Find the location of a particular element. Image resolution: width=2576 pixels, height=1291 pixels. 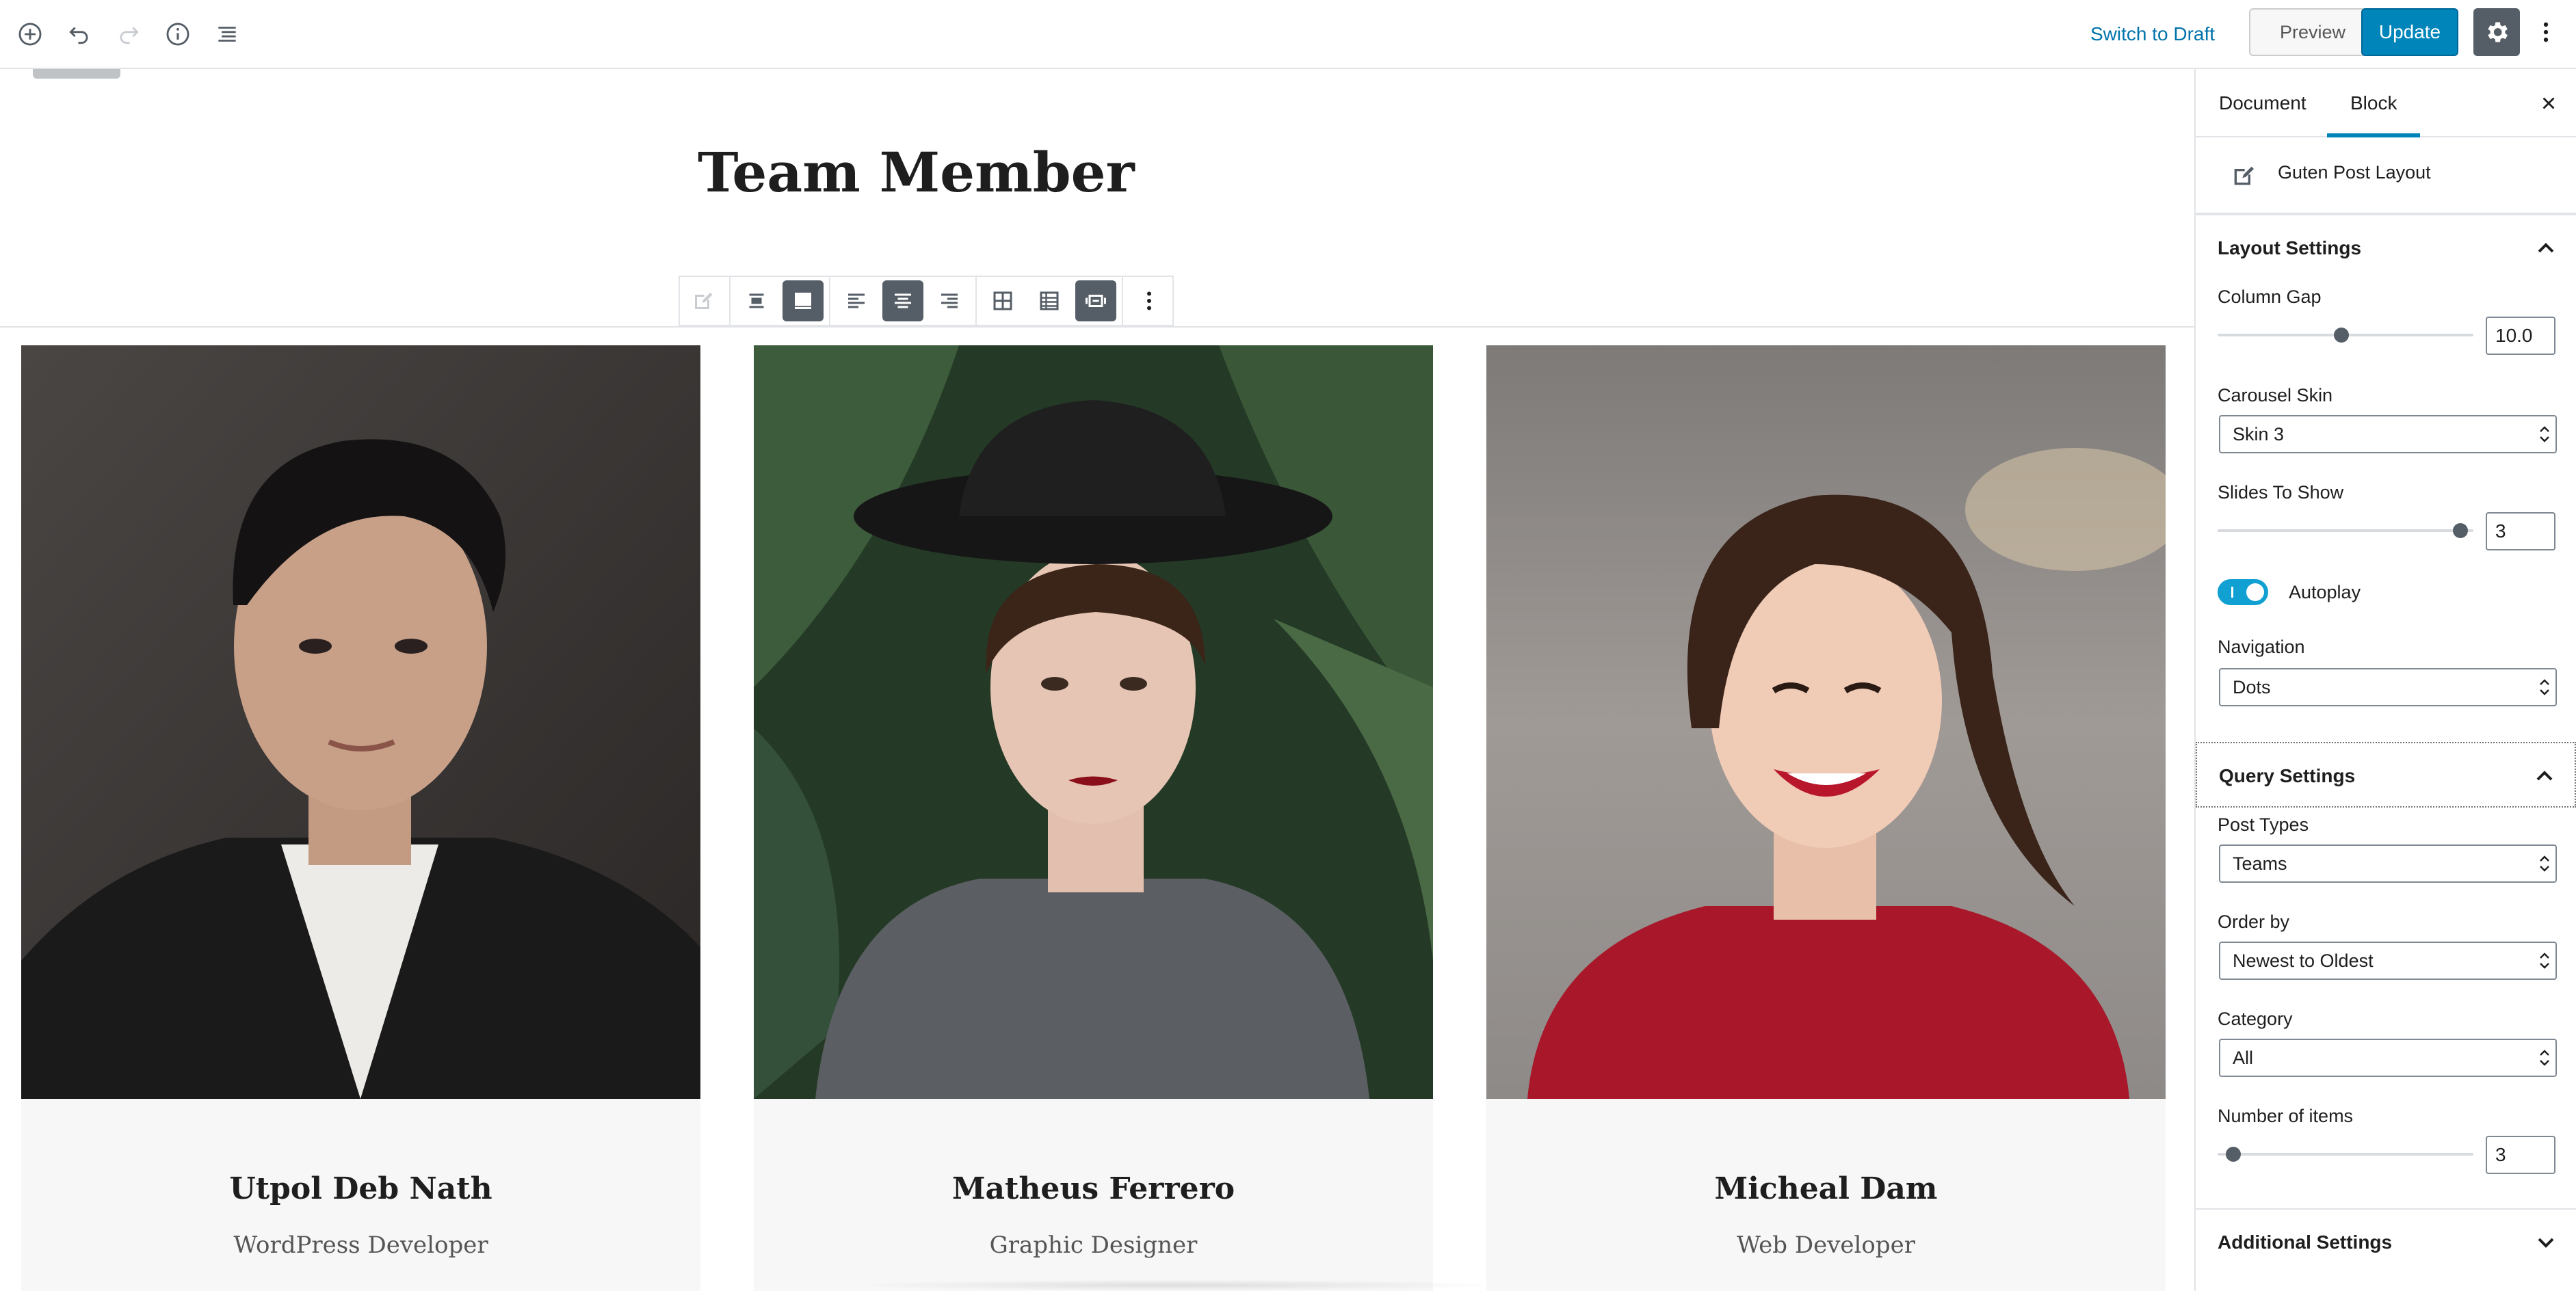

column-gap-input: 10.0 is located at coordinates (2520, 336).